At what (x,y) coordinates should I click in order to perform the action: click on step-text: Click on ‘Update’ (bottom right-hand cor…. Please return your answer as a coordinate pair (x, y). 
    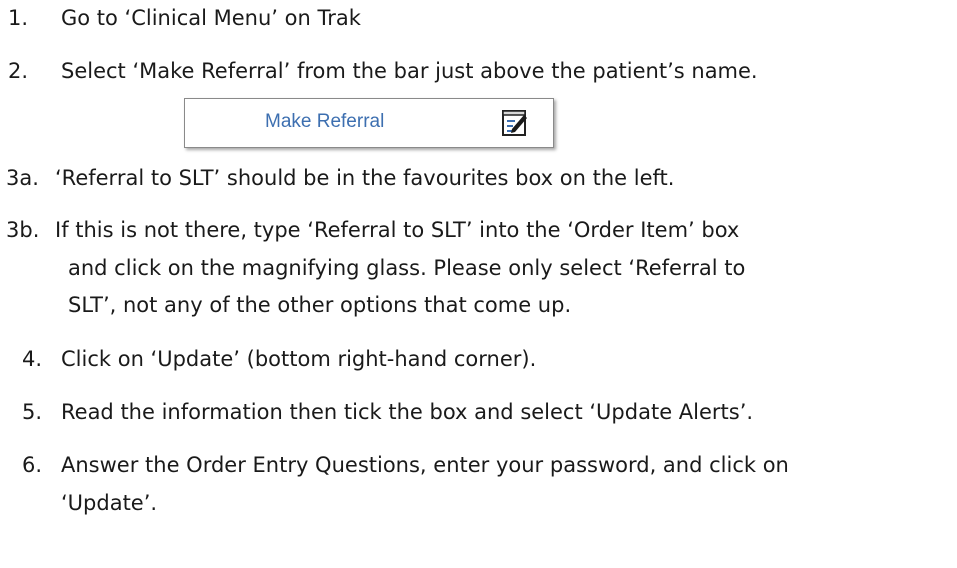
    Looking at the image, I should click on (299, 359).